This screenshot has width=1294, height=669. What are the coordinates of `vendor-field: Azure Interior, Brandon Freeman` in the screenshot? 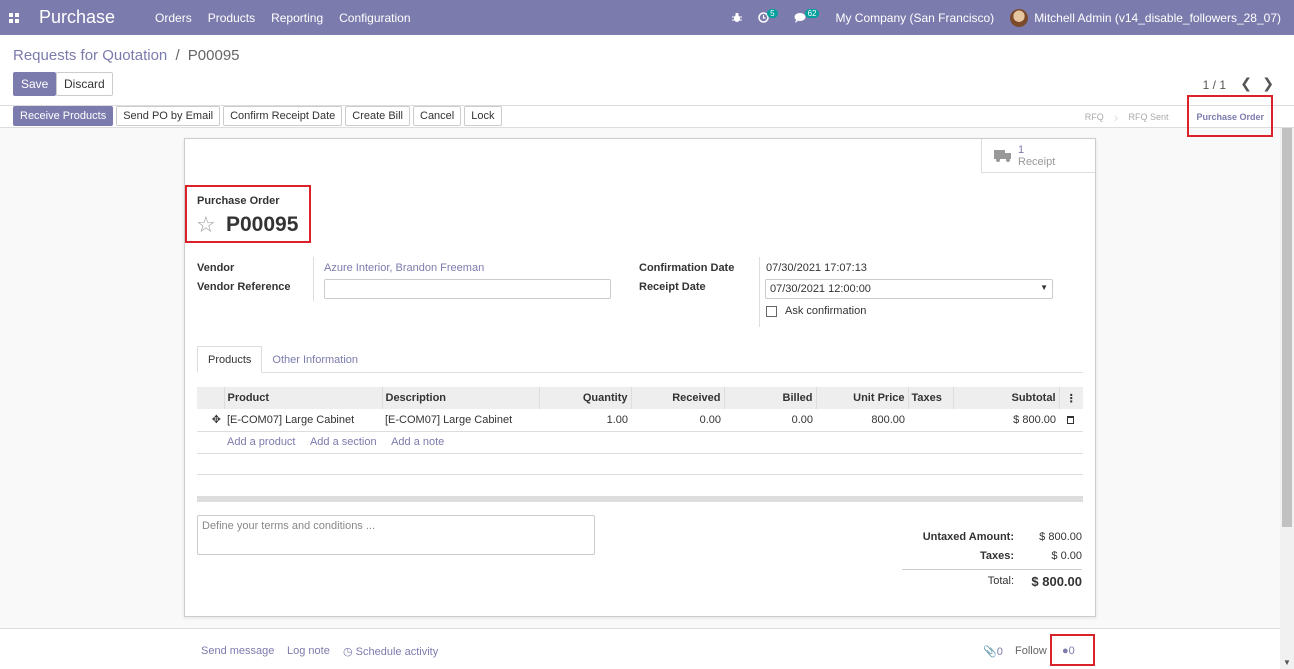 It's located at (404, 268).